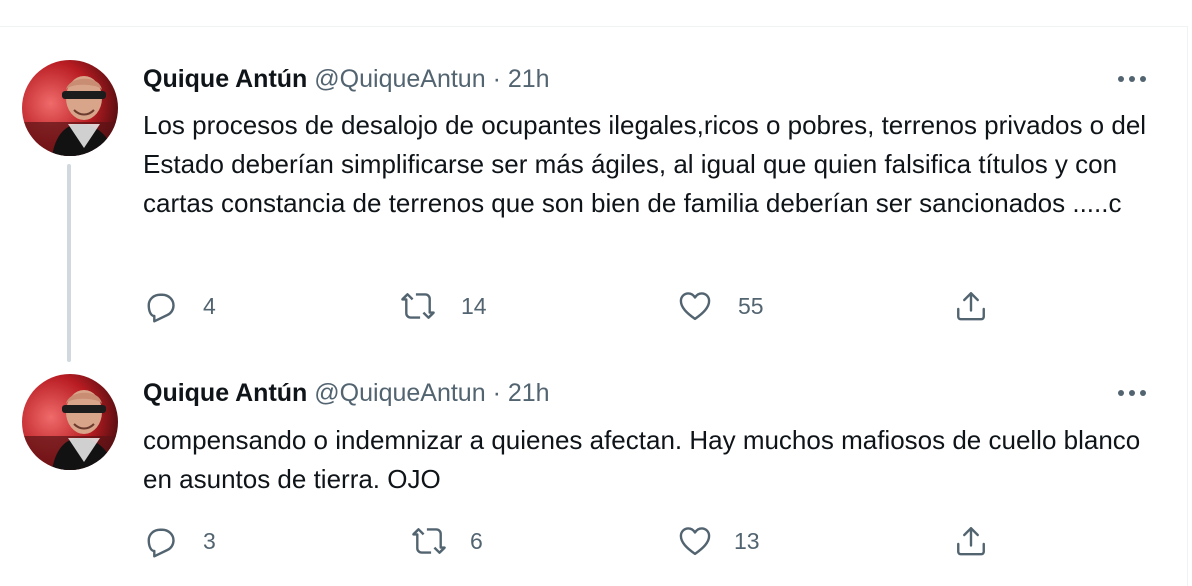  I want to click on like-button: 55, so click(720, 306).